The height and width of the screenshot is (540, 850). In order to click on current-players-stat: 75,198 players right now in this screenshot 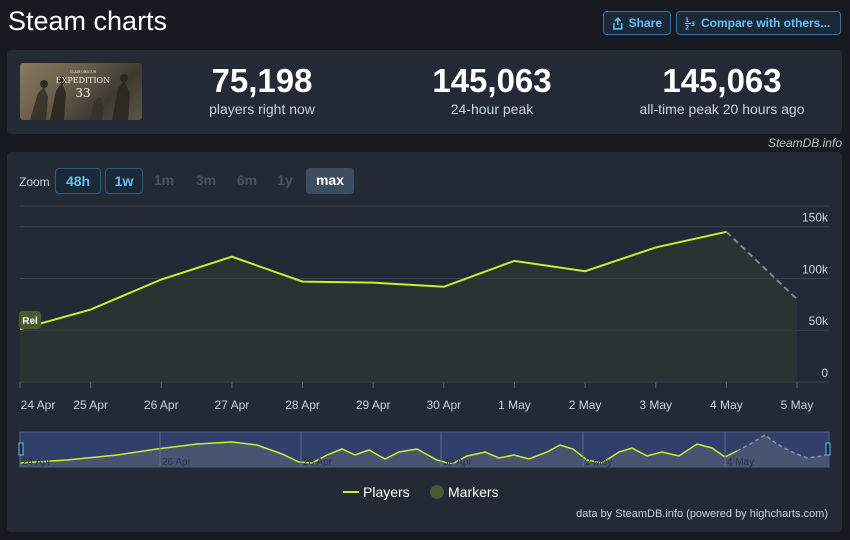, I will do `click(262, 90)`.